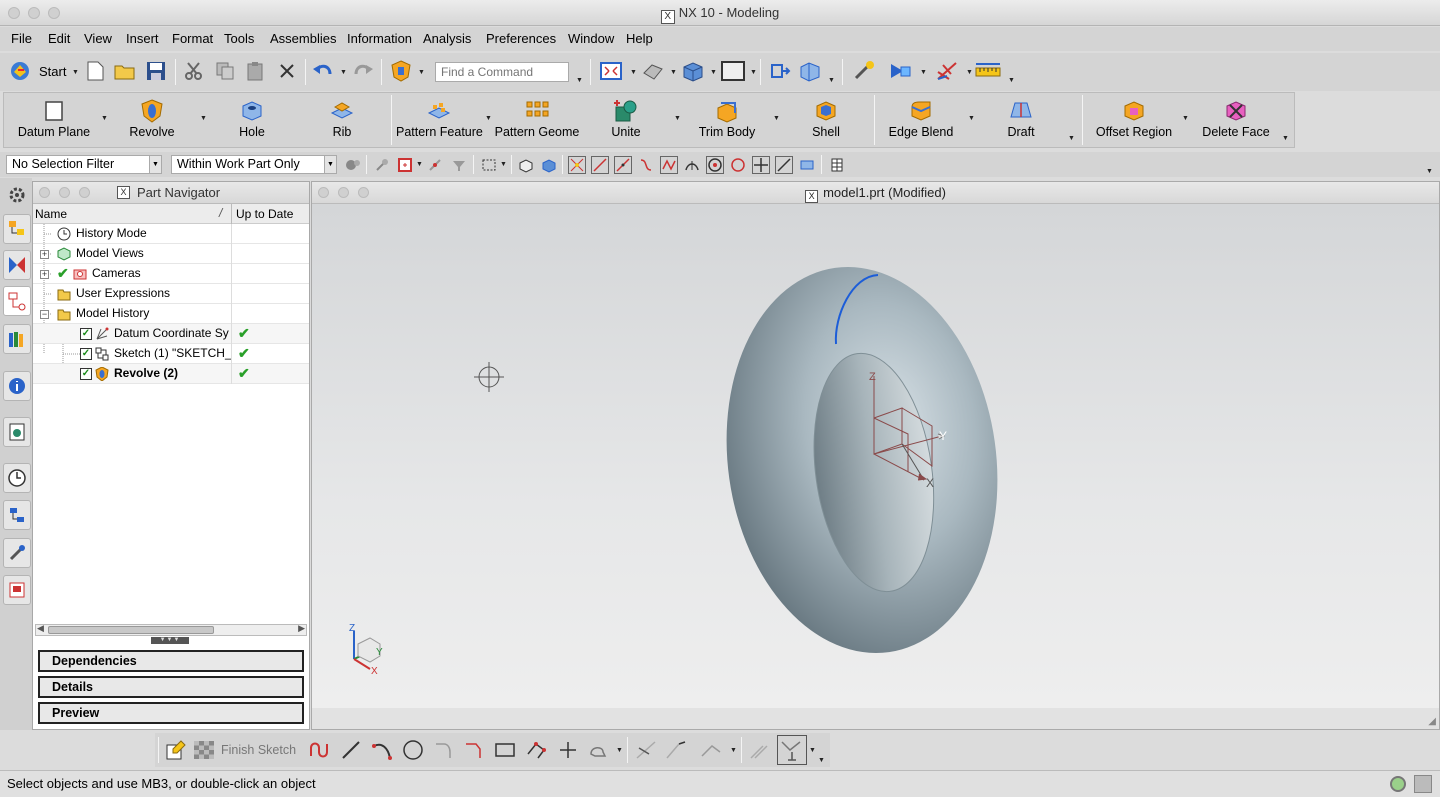 The height and width of the screenshot is (797, 1440). What do you see at coordinates (526, 165) in the screenshot?
I see `select-faces-button` at bounding box center [526, 165].